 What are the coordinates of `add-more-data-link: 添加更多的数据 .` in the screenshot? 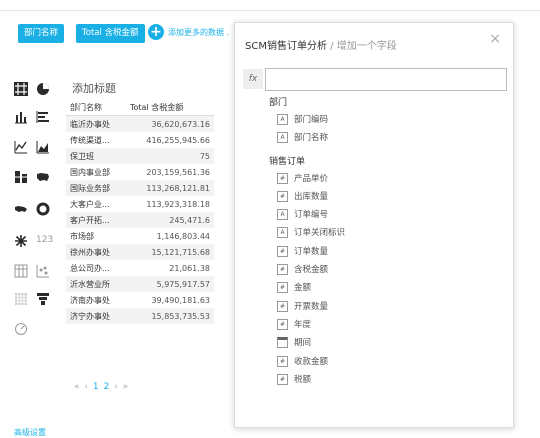 It's located at (198, 32).